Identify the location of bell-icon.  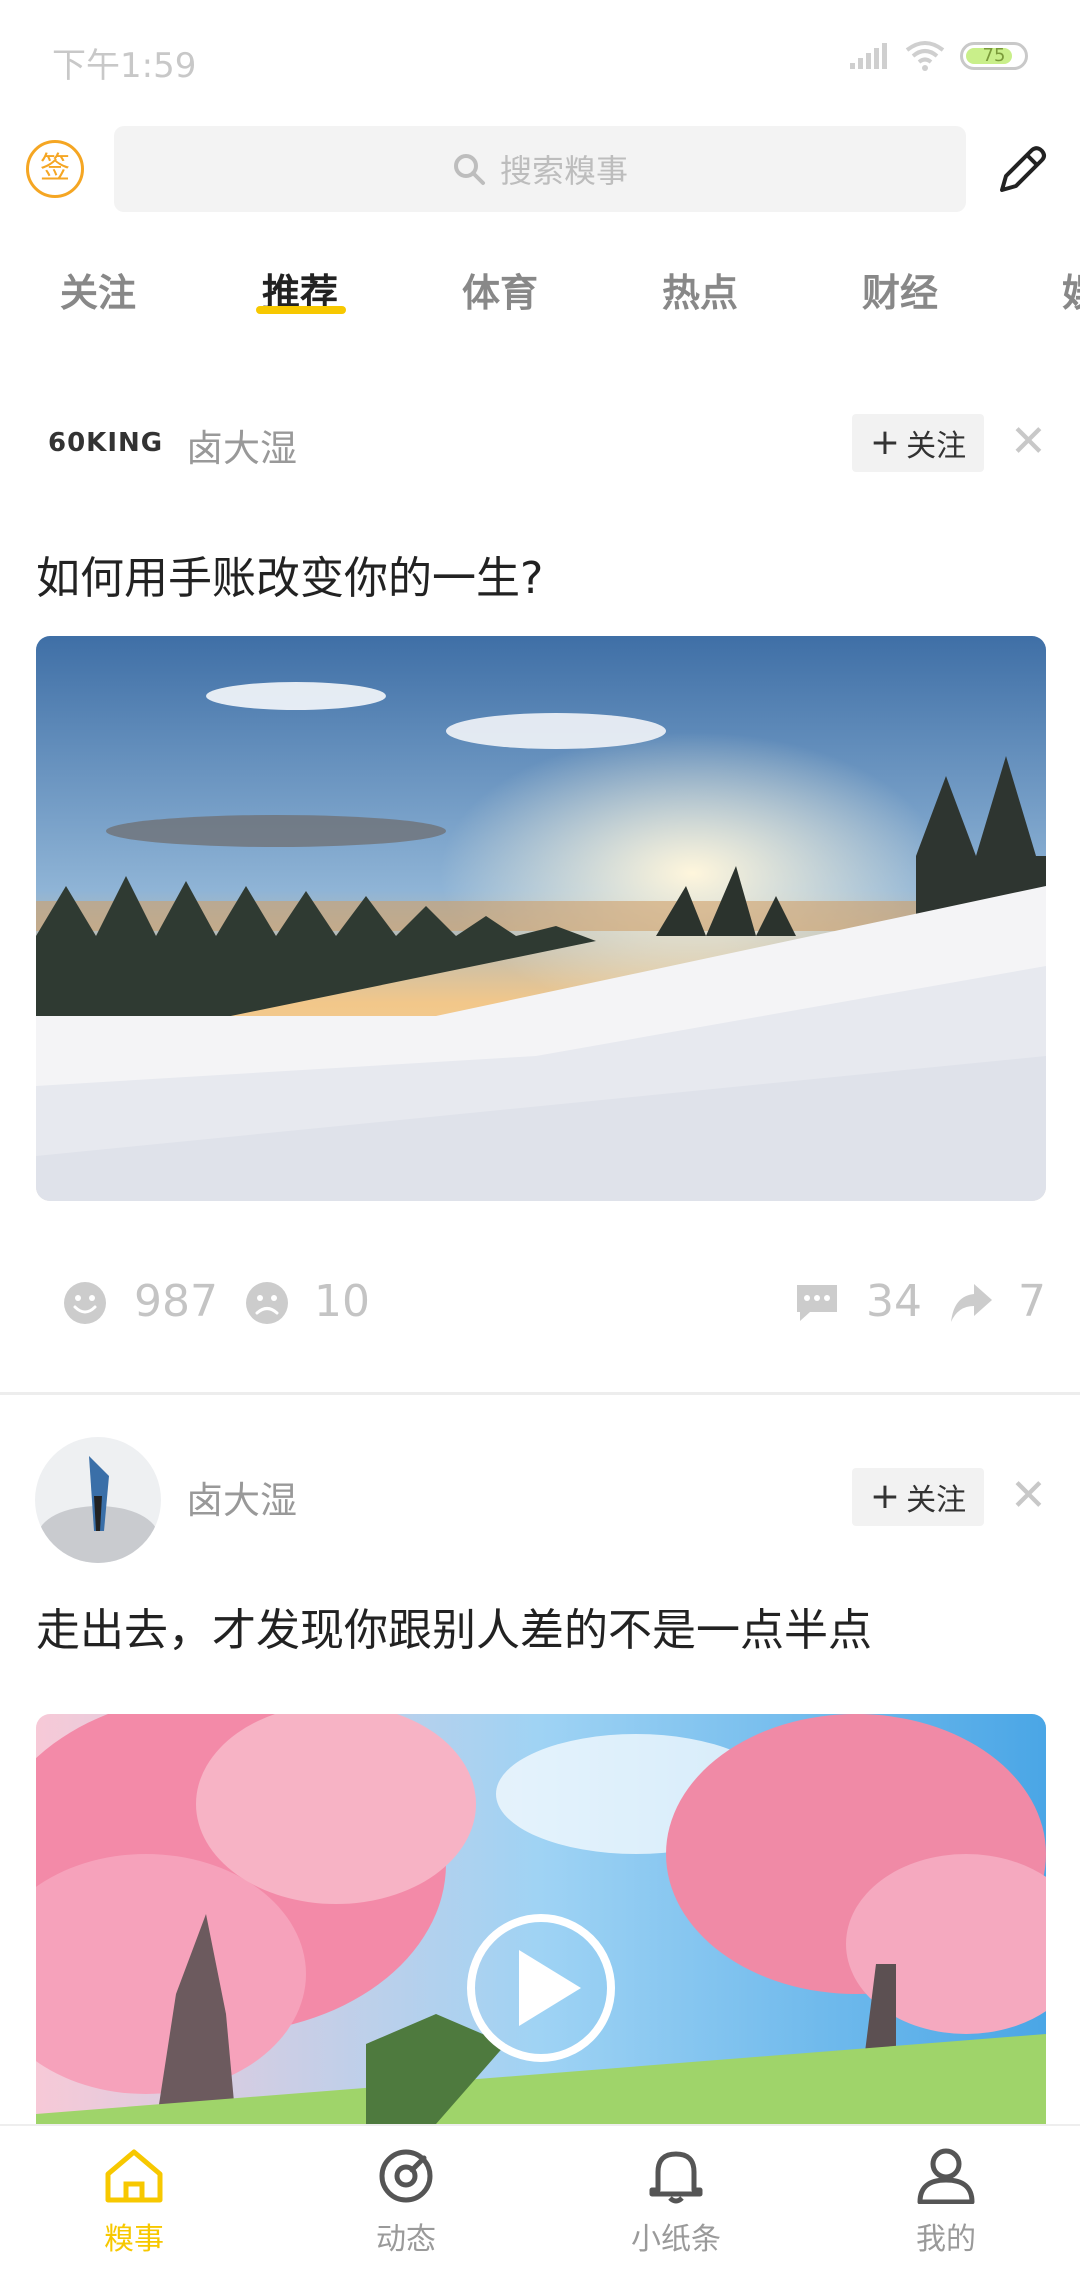
(676, 2177).